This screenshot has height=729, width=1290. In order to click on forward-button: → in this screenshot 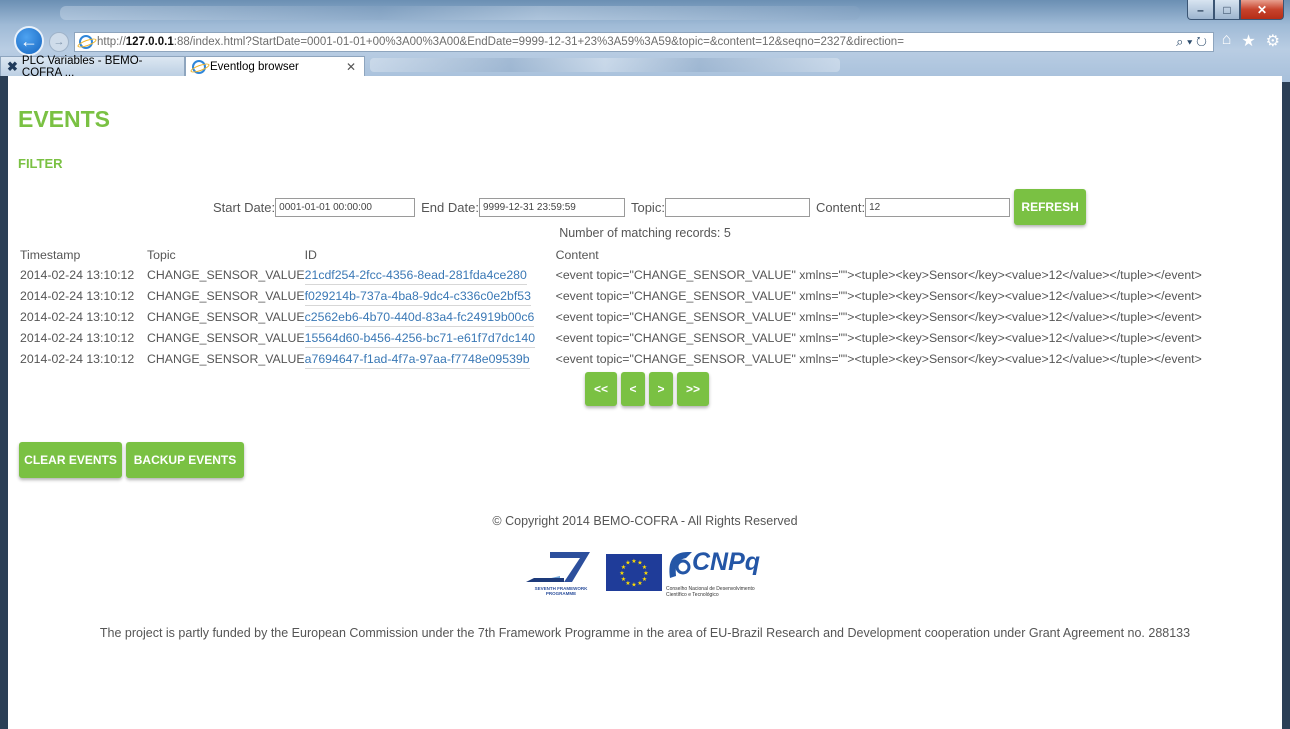, I will do `click(59, 42)`.